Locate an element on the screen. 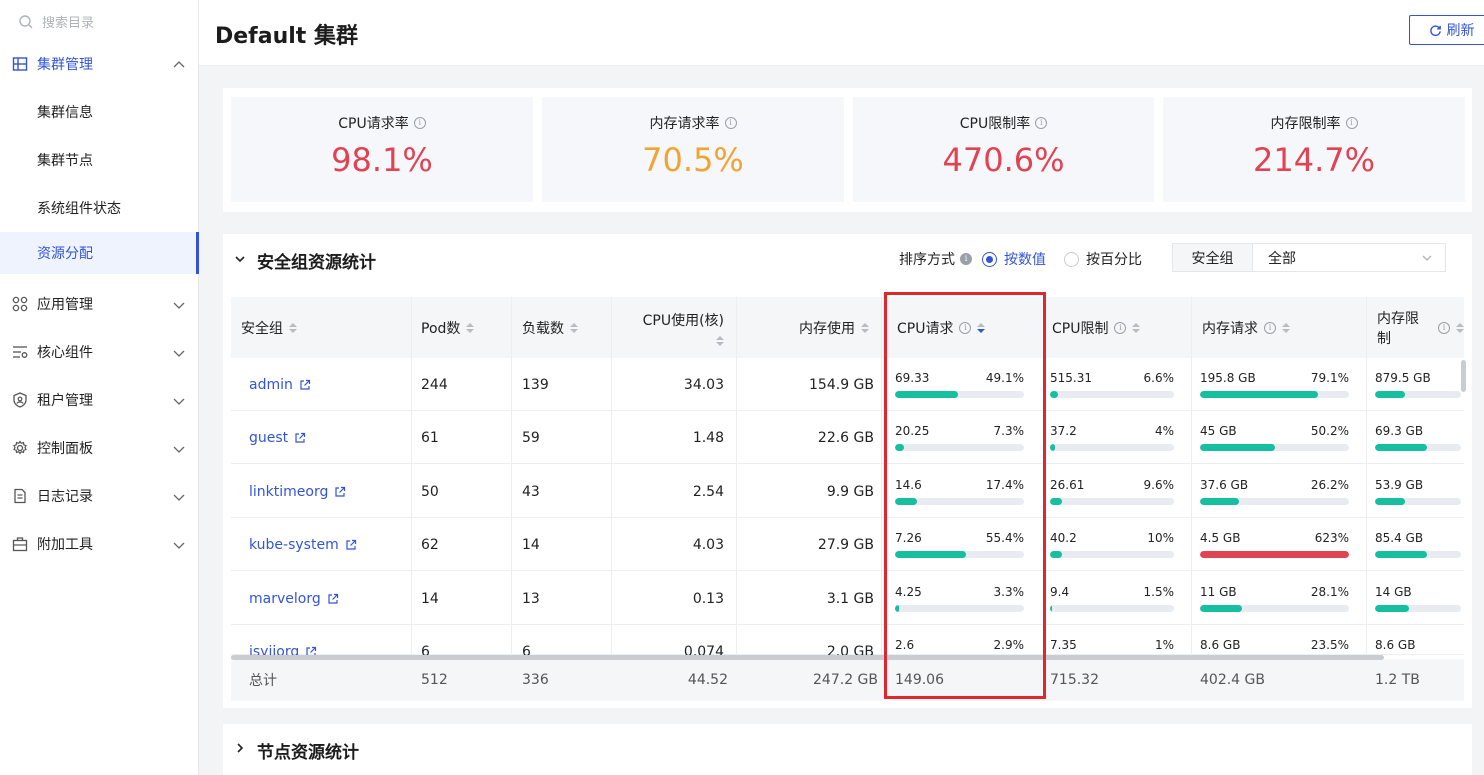  nav-group-apps: 应用管理 is located at coordinates (99, 304).